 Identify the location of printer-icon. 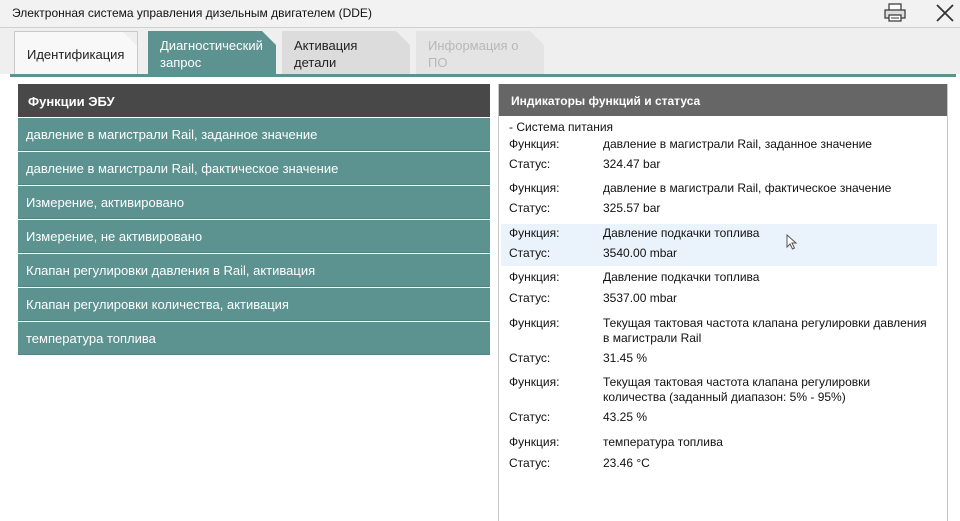
(895, 12).